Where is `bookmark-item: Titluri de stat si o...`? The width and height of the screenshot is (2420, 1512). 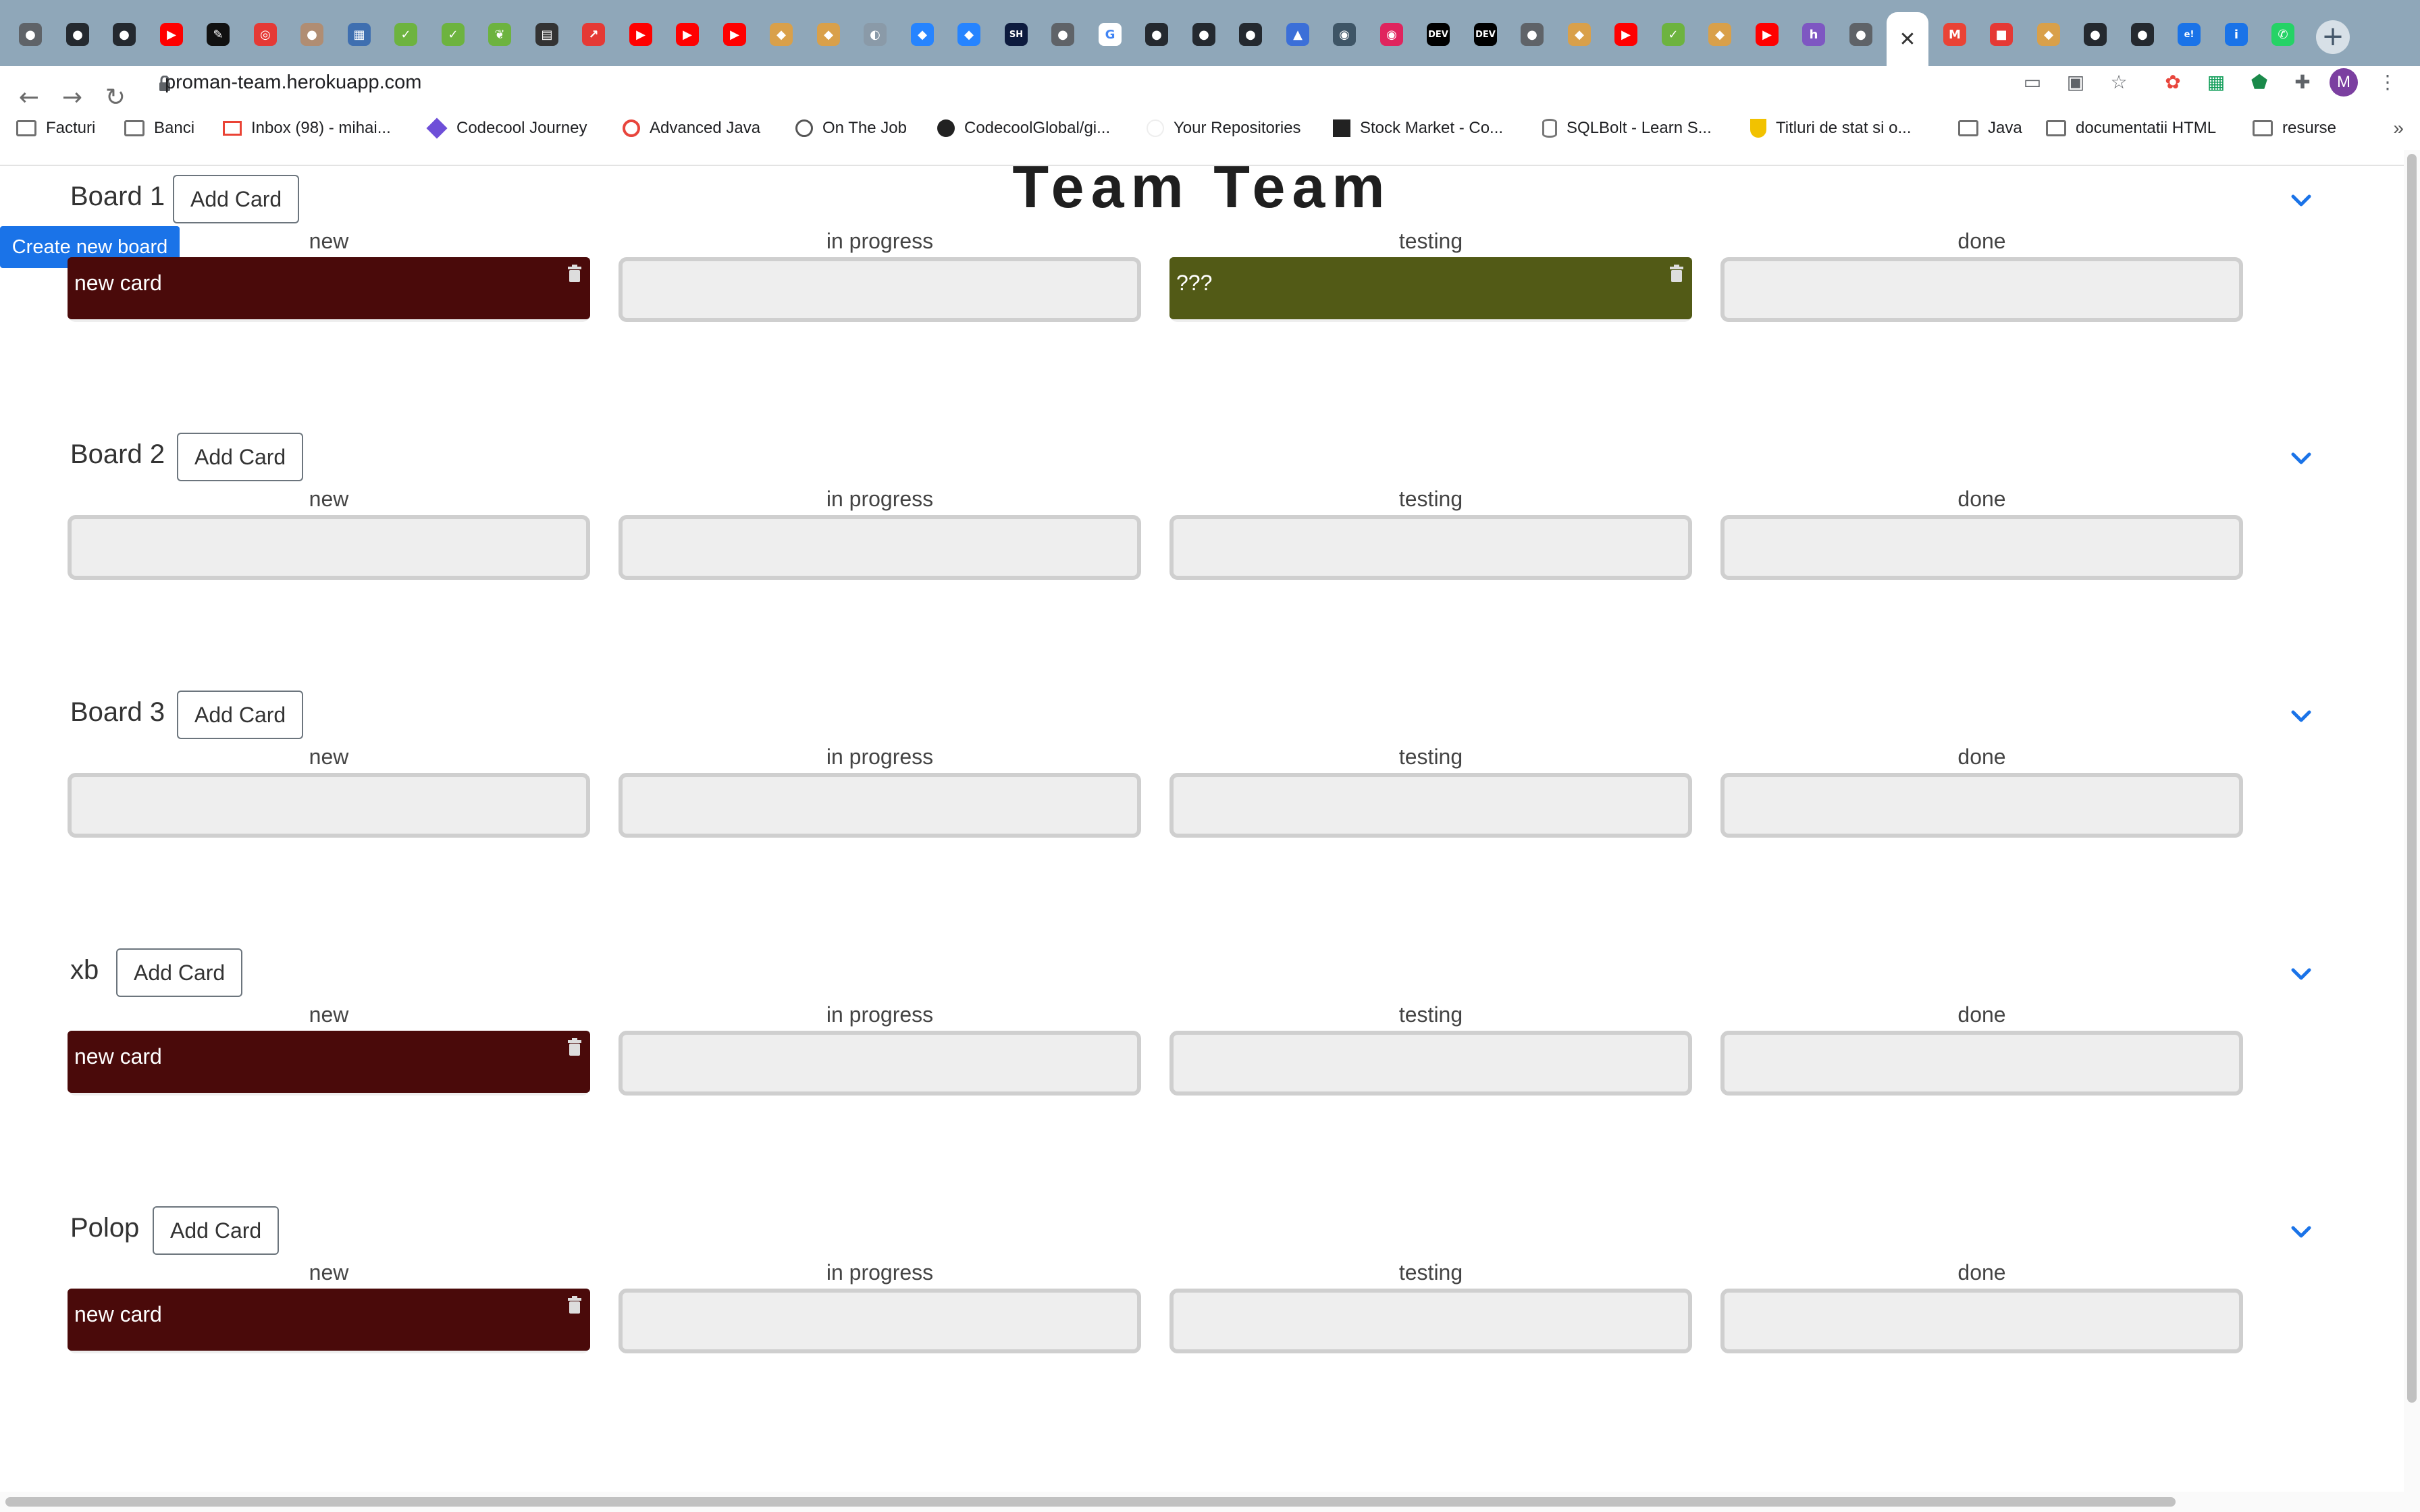
bookmark-item: Titluri de stat si o... is located at coordinates (1831, 128).